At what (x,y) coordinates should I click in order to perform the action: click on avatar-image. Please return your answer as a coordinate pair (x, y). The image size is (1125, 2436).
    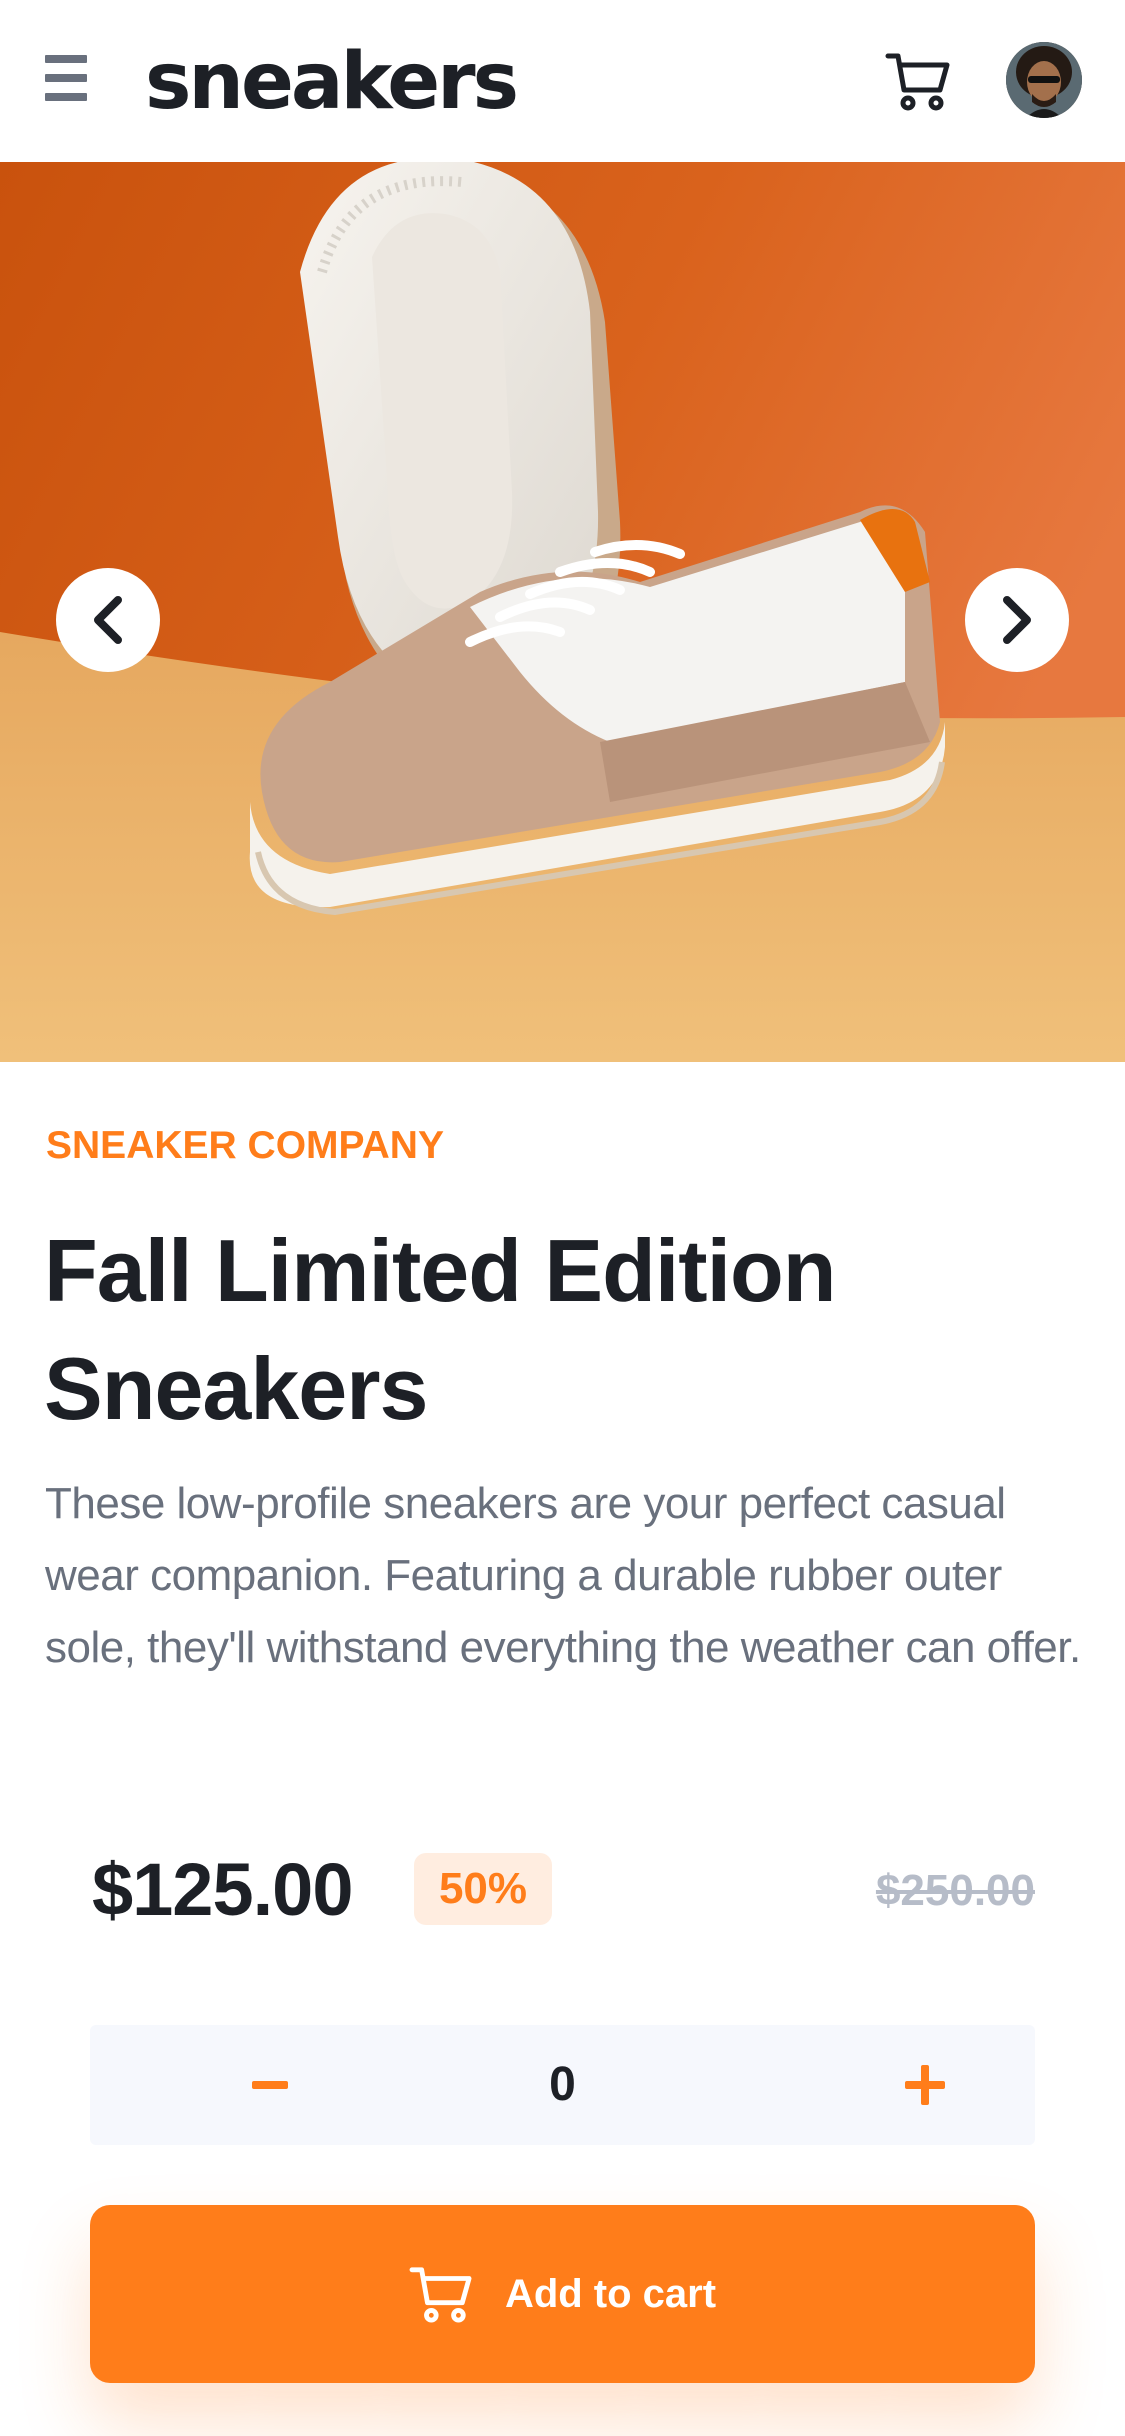
    Looking at the image, I should click on (1044, 80).